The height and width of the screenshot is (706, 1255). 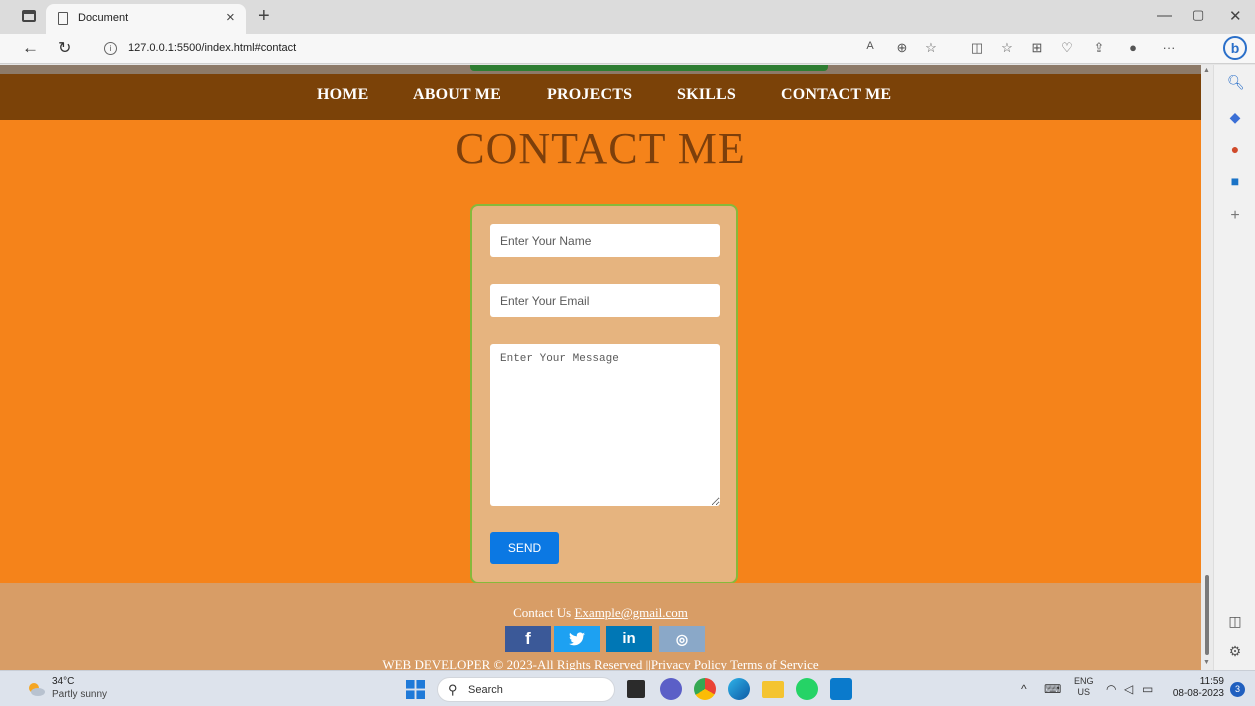 I want to click on footer-contact-label: Contact Us, so click(x=542, y=612).